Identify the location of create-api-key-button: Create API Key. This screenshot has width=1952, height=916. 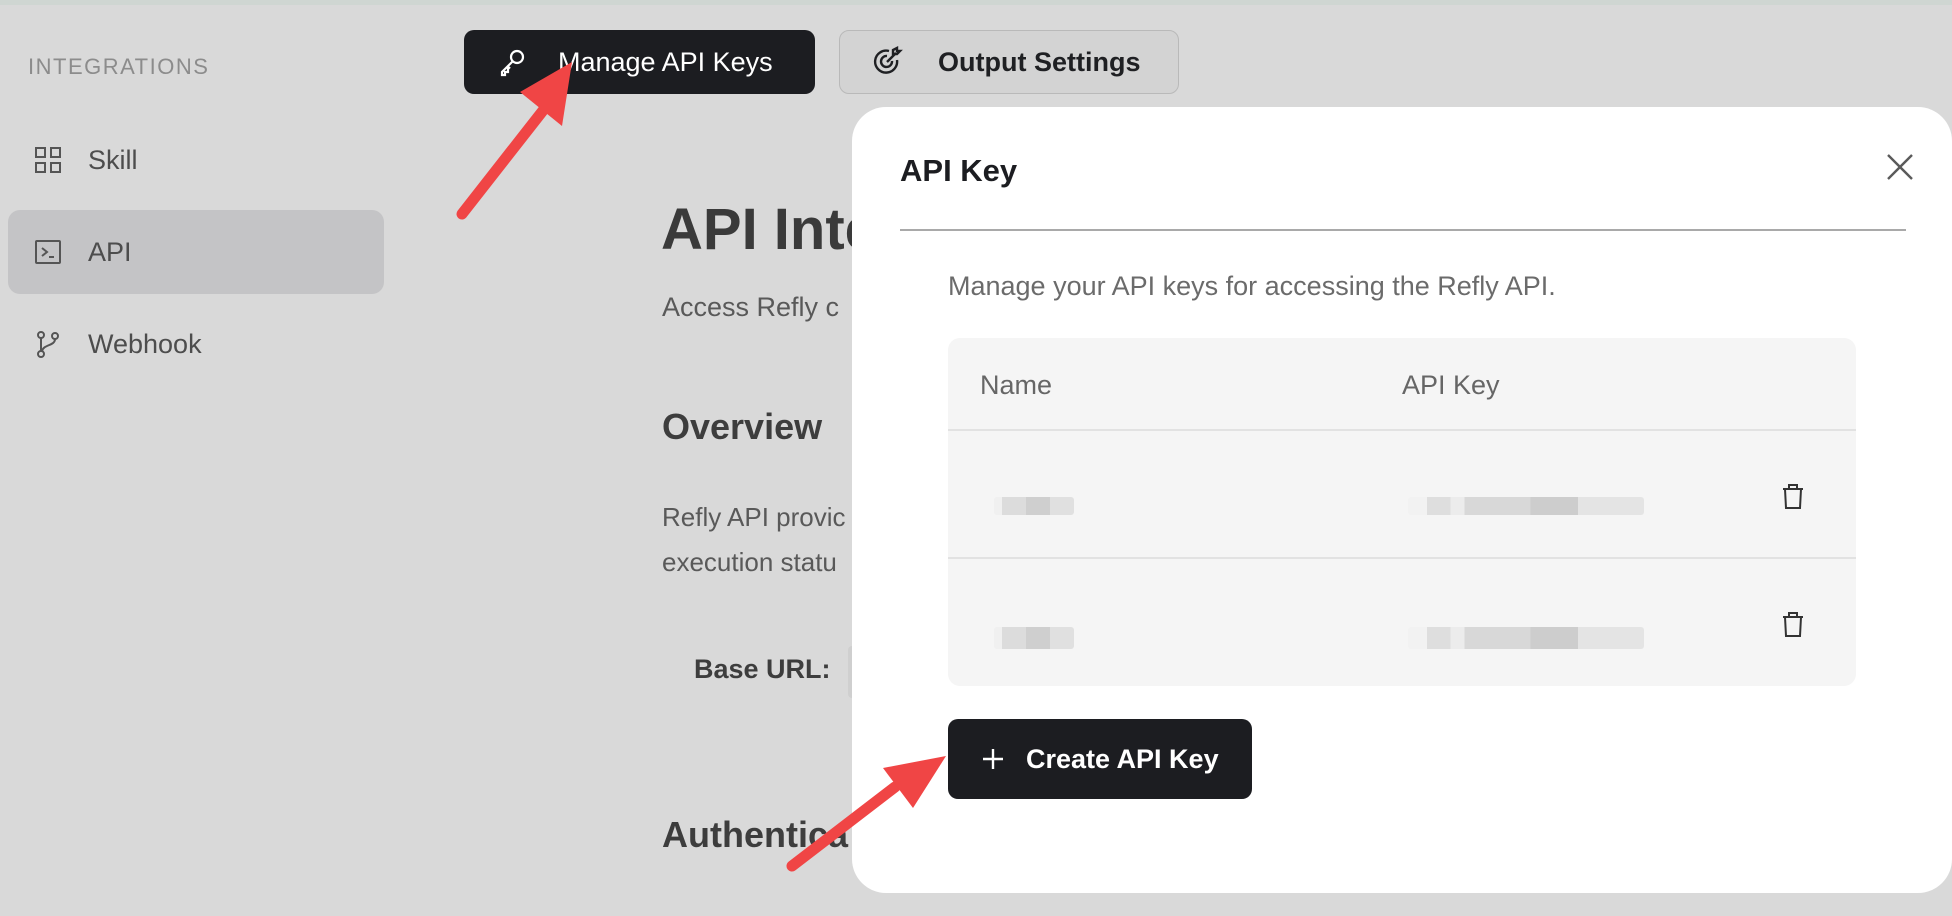
(1100, 759).